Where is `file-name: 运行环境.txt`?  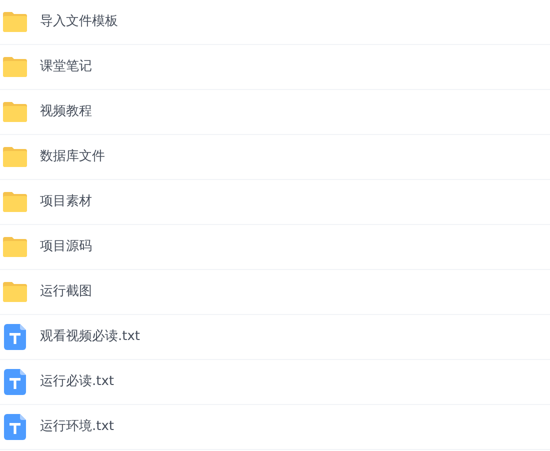
file-name: 运行环境.txt is located at coordinates (77, 427).